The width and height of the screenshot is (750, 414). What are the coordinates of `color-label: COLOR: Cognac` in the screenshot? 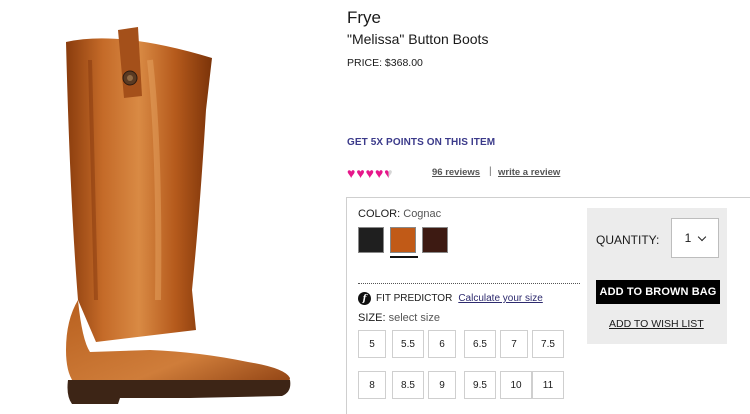 It's located at (399, 214).